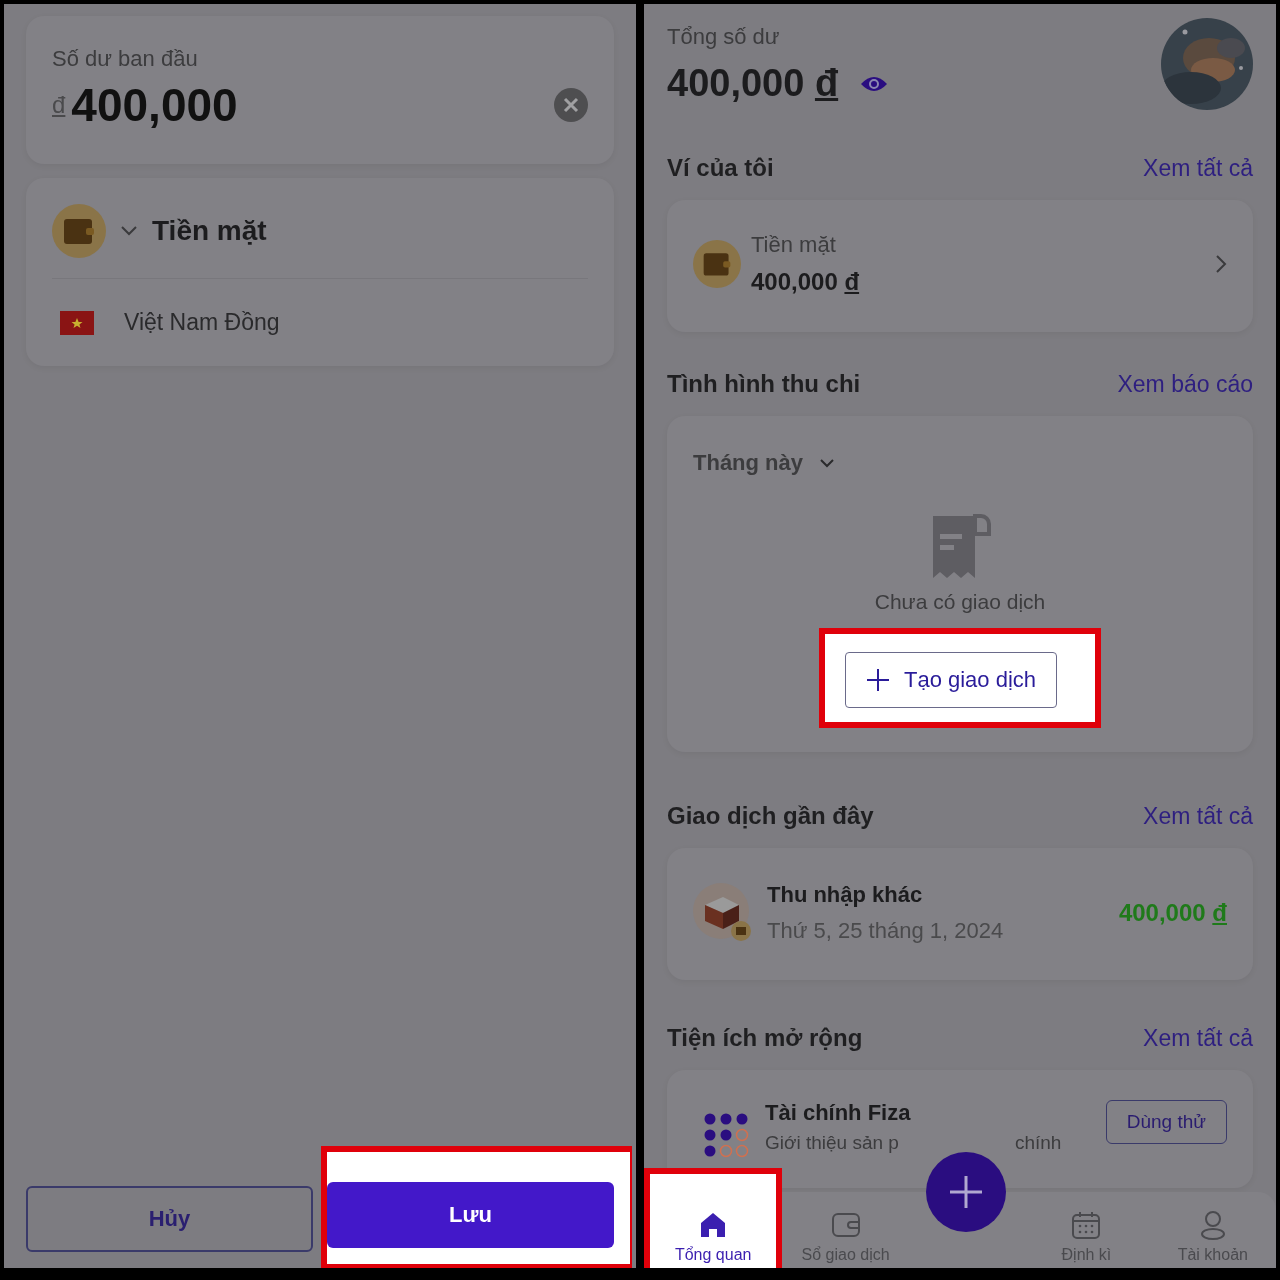 The height and width of the screenshot is (1280, 1280). Describe the element at coordinates (832, 1143) in the screenshot. I see `extension-description: Giới thiệu sản p` at that location.